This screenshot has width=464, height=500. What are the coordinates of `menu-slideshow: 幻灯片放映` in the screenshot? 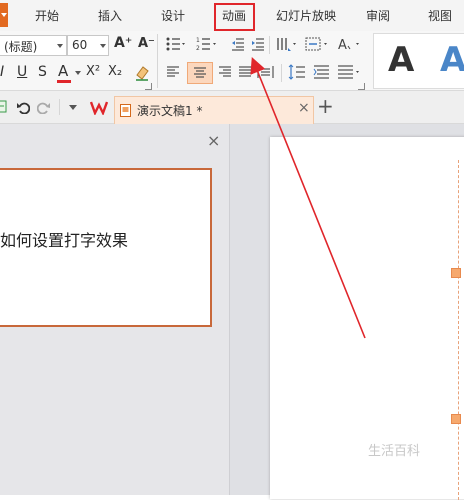 It's located at (306, 15).